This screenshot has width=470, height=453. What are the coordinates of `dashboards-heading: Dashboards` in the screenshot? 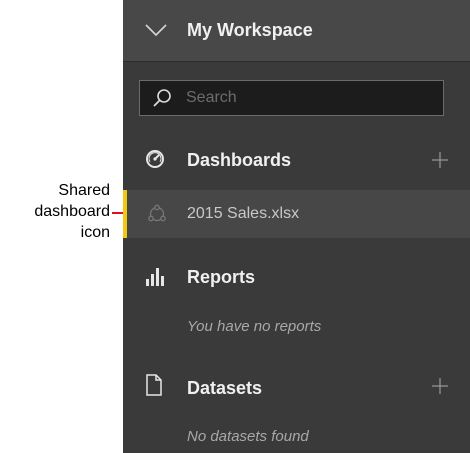 It's located at (239, 160).